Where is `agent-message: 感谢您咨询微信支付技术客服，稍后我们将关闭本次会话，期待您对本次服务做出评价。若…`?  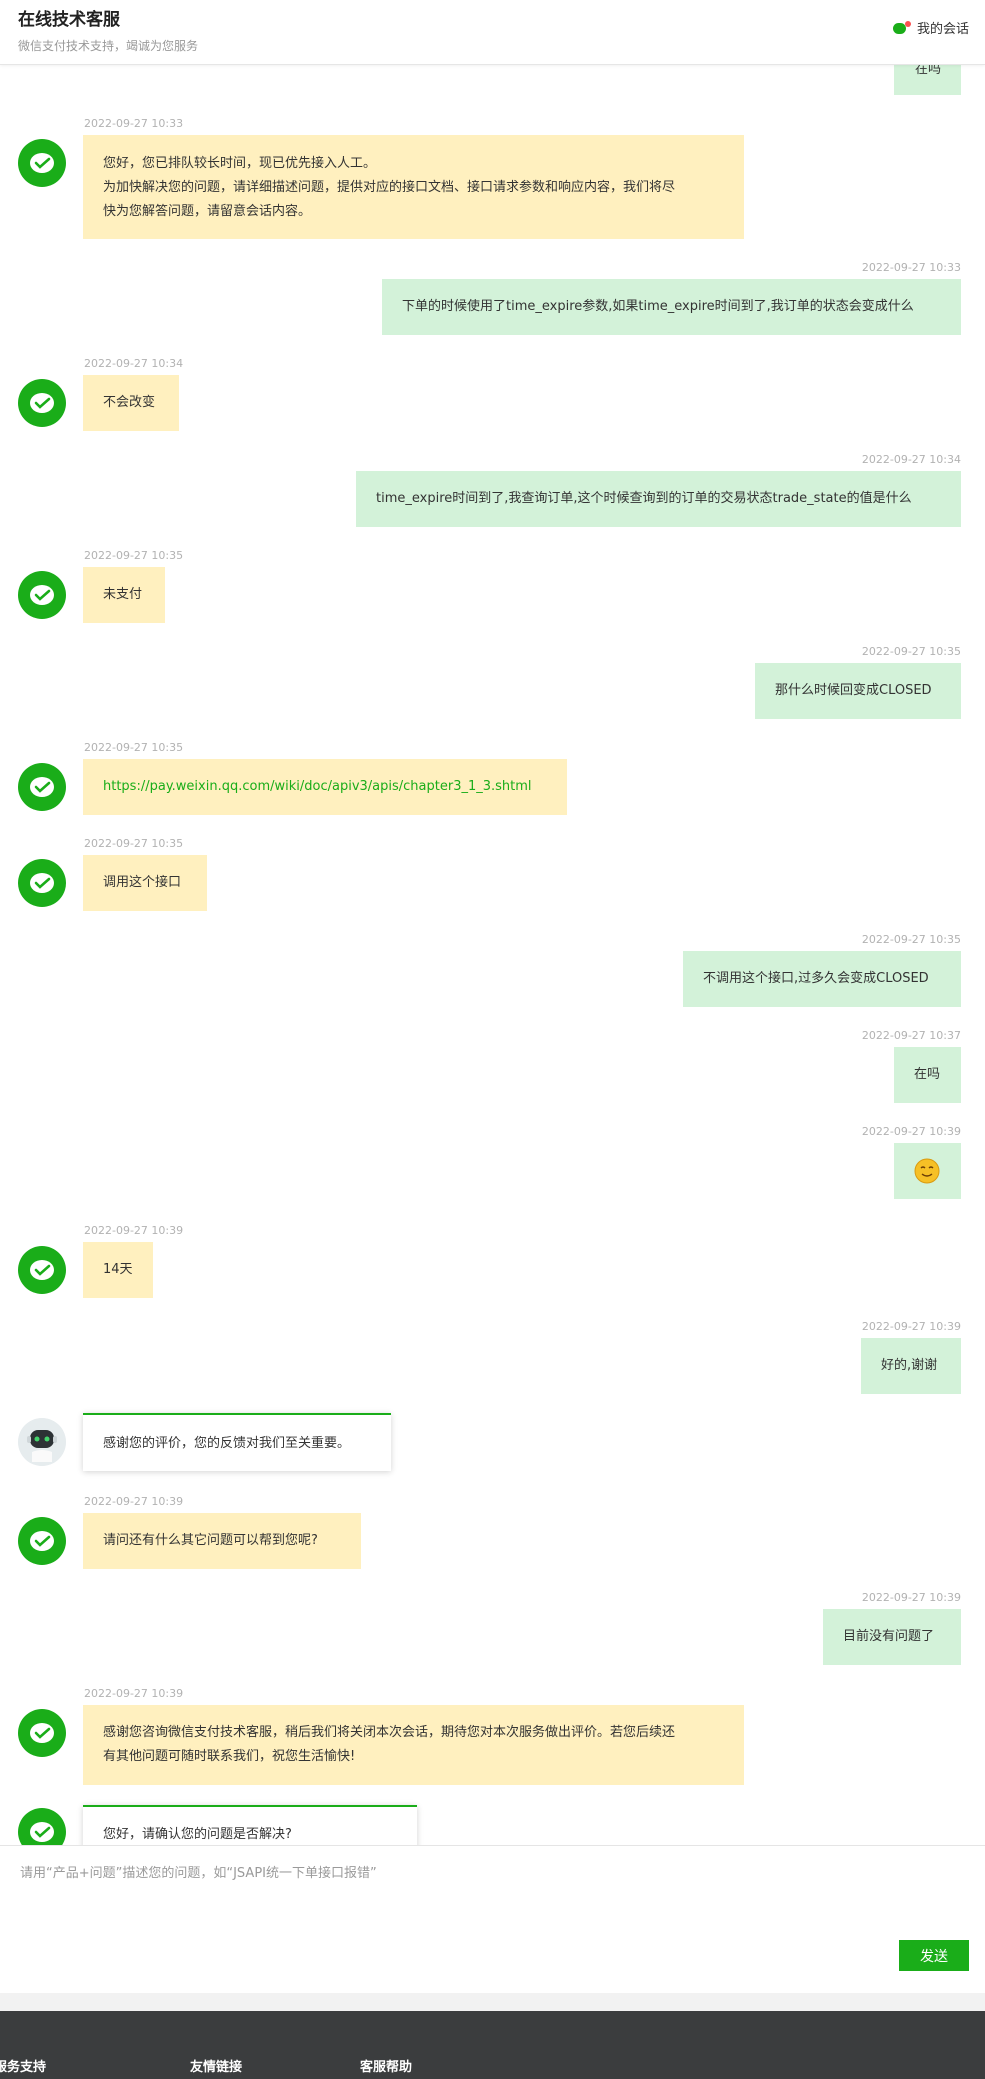
agent-message: 感谢您咨询微信支付技术客服，稍后我们将关闭本次会话，期待您对本次服务做出评价。若… is located at coordinates (413, 1745).